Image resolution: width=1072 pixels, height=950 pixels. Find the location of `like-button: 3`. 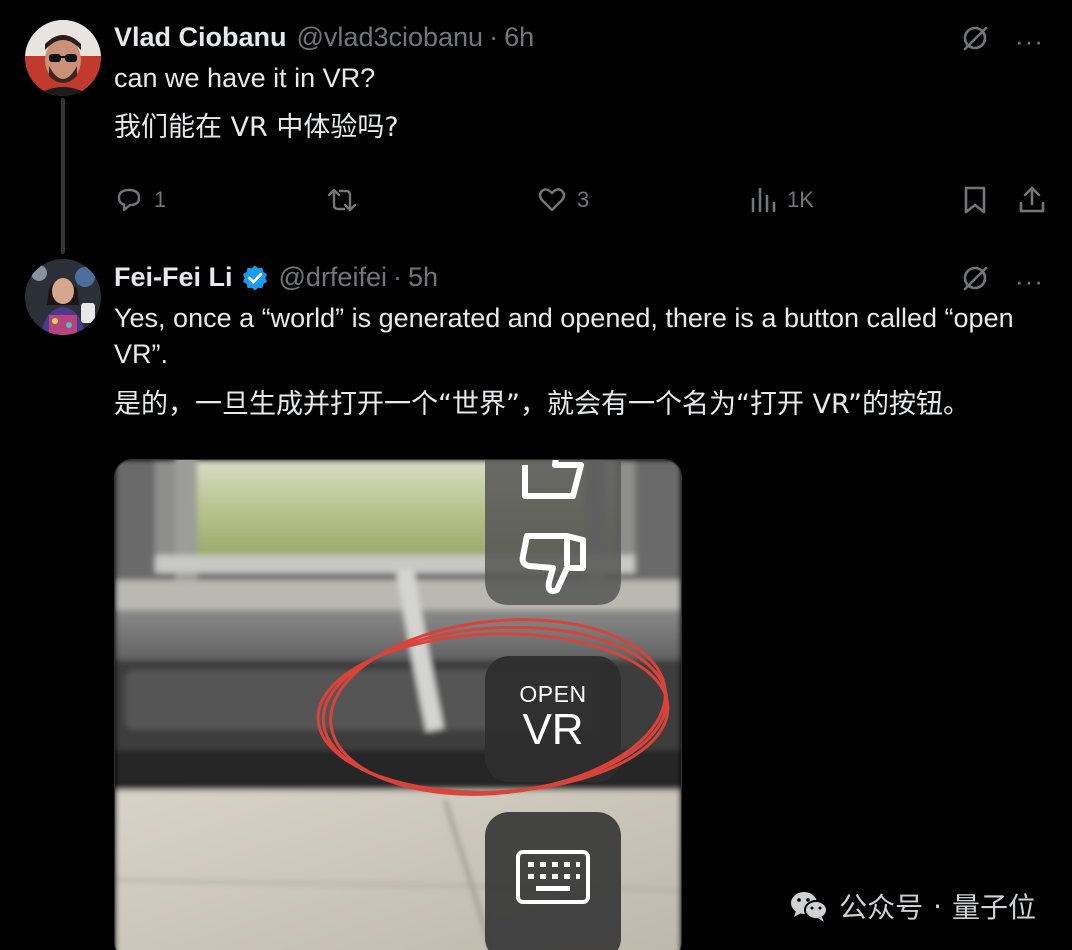

like-button: 3 is located at coordinates (563, 200).